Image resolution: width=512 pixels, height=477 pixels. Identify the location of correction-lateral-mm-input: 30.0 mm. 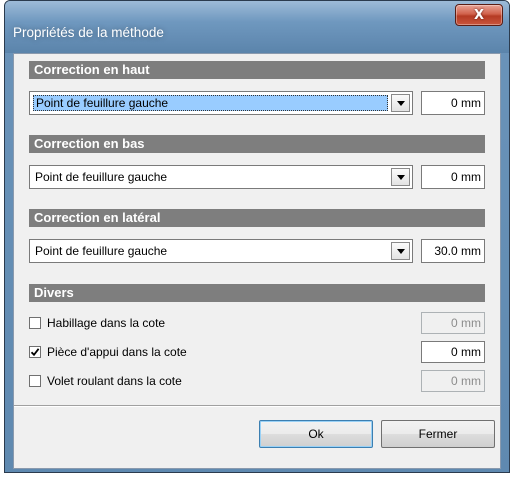
(453, 251).